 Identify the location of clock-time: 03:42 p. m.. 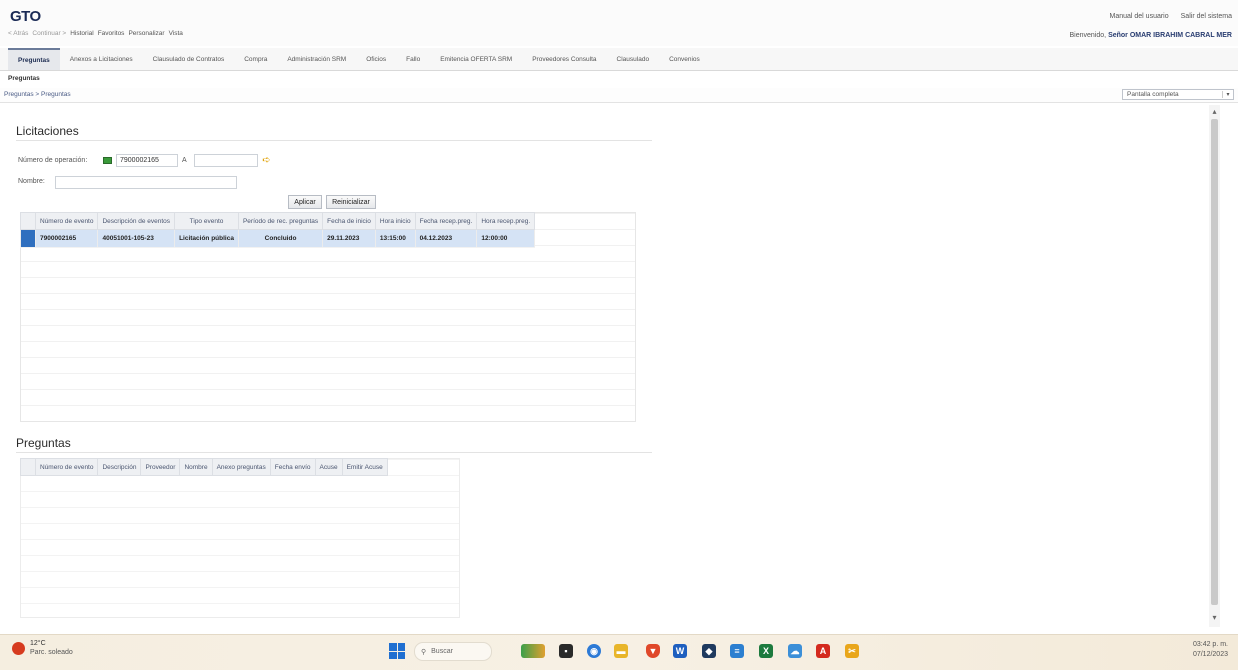
(1210, 644).